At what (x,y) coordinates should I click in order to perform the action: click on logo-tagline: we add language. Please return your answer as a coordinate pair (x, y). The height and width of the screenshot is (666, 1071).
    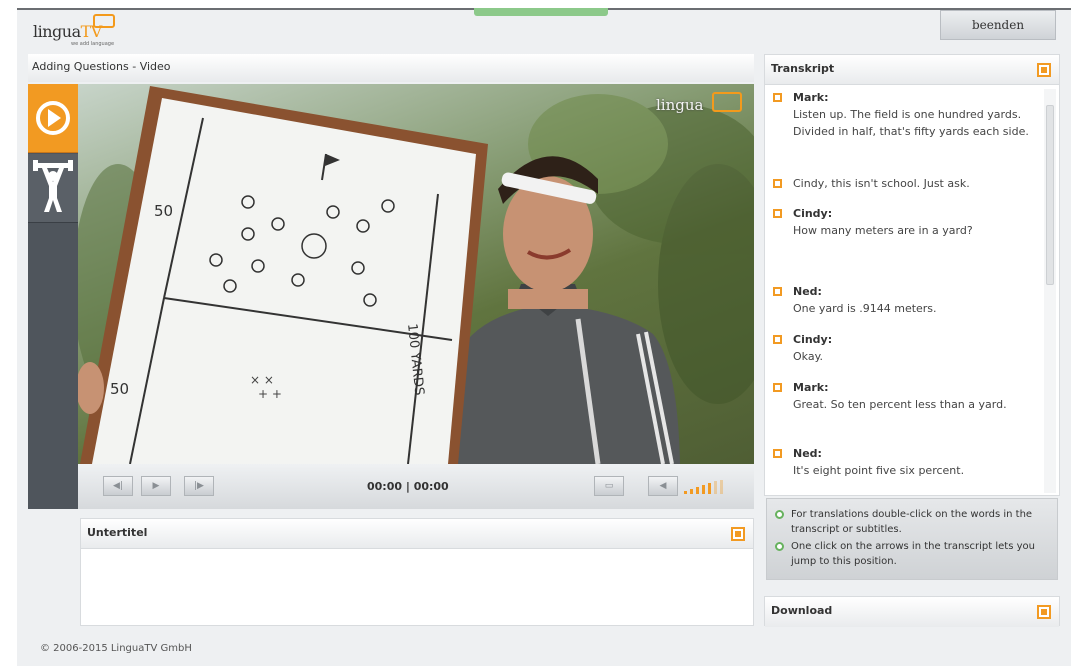
    Looking at the image, I should click on (93, 44).